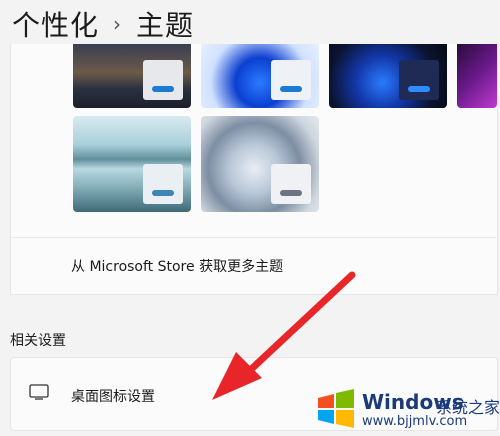 The height and width of the screenshot is (436, 500). I want to click on red-arrow-annotation, so click(284, 335).